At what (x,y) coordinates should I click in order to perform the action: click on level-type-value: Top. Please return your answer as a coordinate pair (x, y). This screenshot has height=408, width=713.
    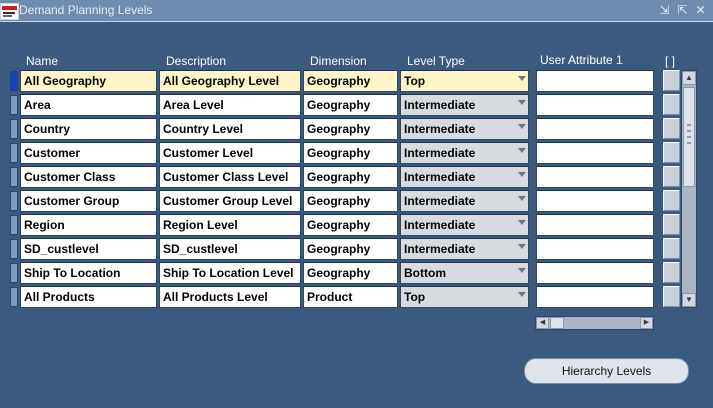
    Looking at the image, I should click on (415, 297).